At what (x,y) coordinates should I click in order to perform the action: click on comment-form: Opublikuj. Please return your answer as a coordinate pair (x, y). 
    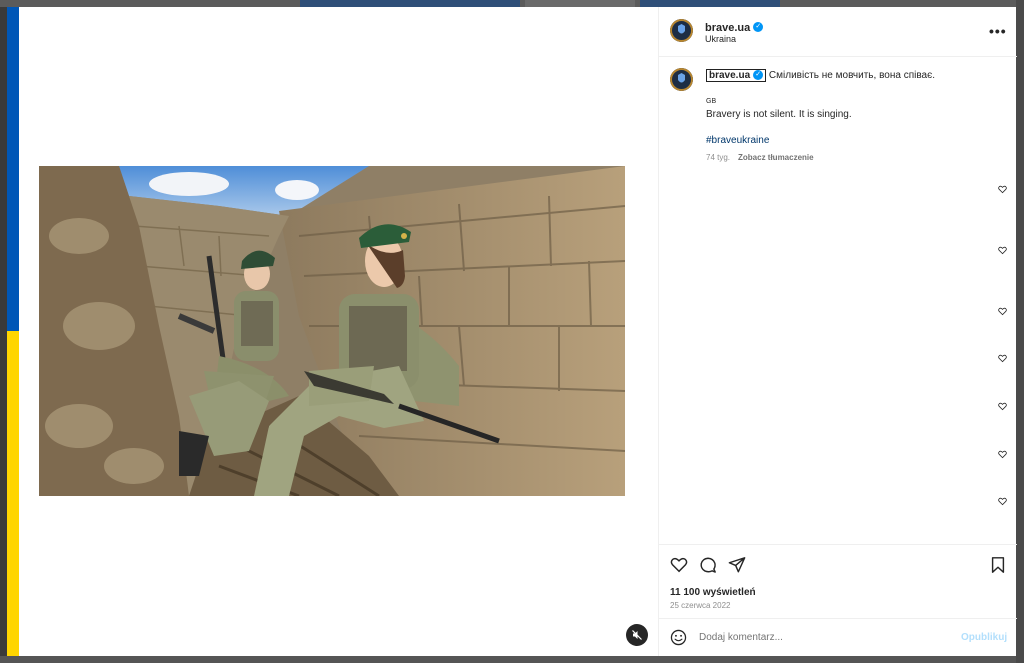
    Looking at the image, I should click on (838, 638).